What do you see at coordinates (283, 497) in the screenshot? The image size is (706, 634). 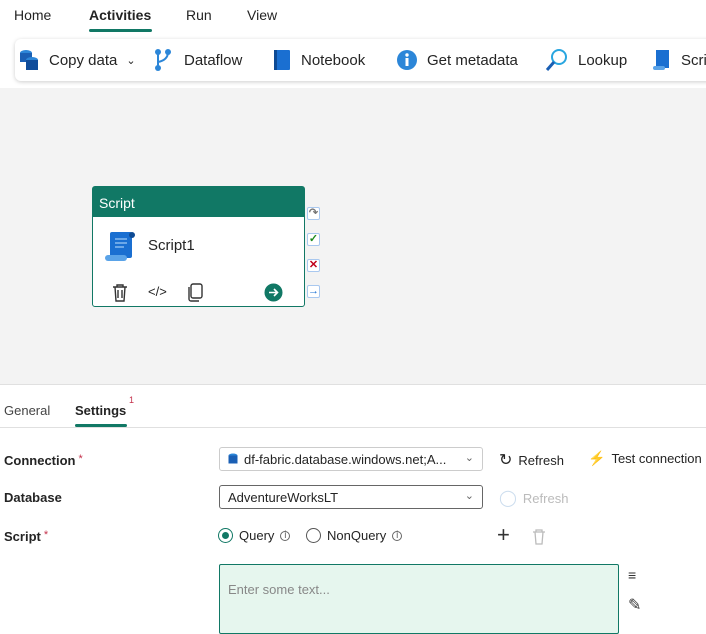 I see `database-value: AdventureWorksLT` at bounding box center [283, 497].